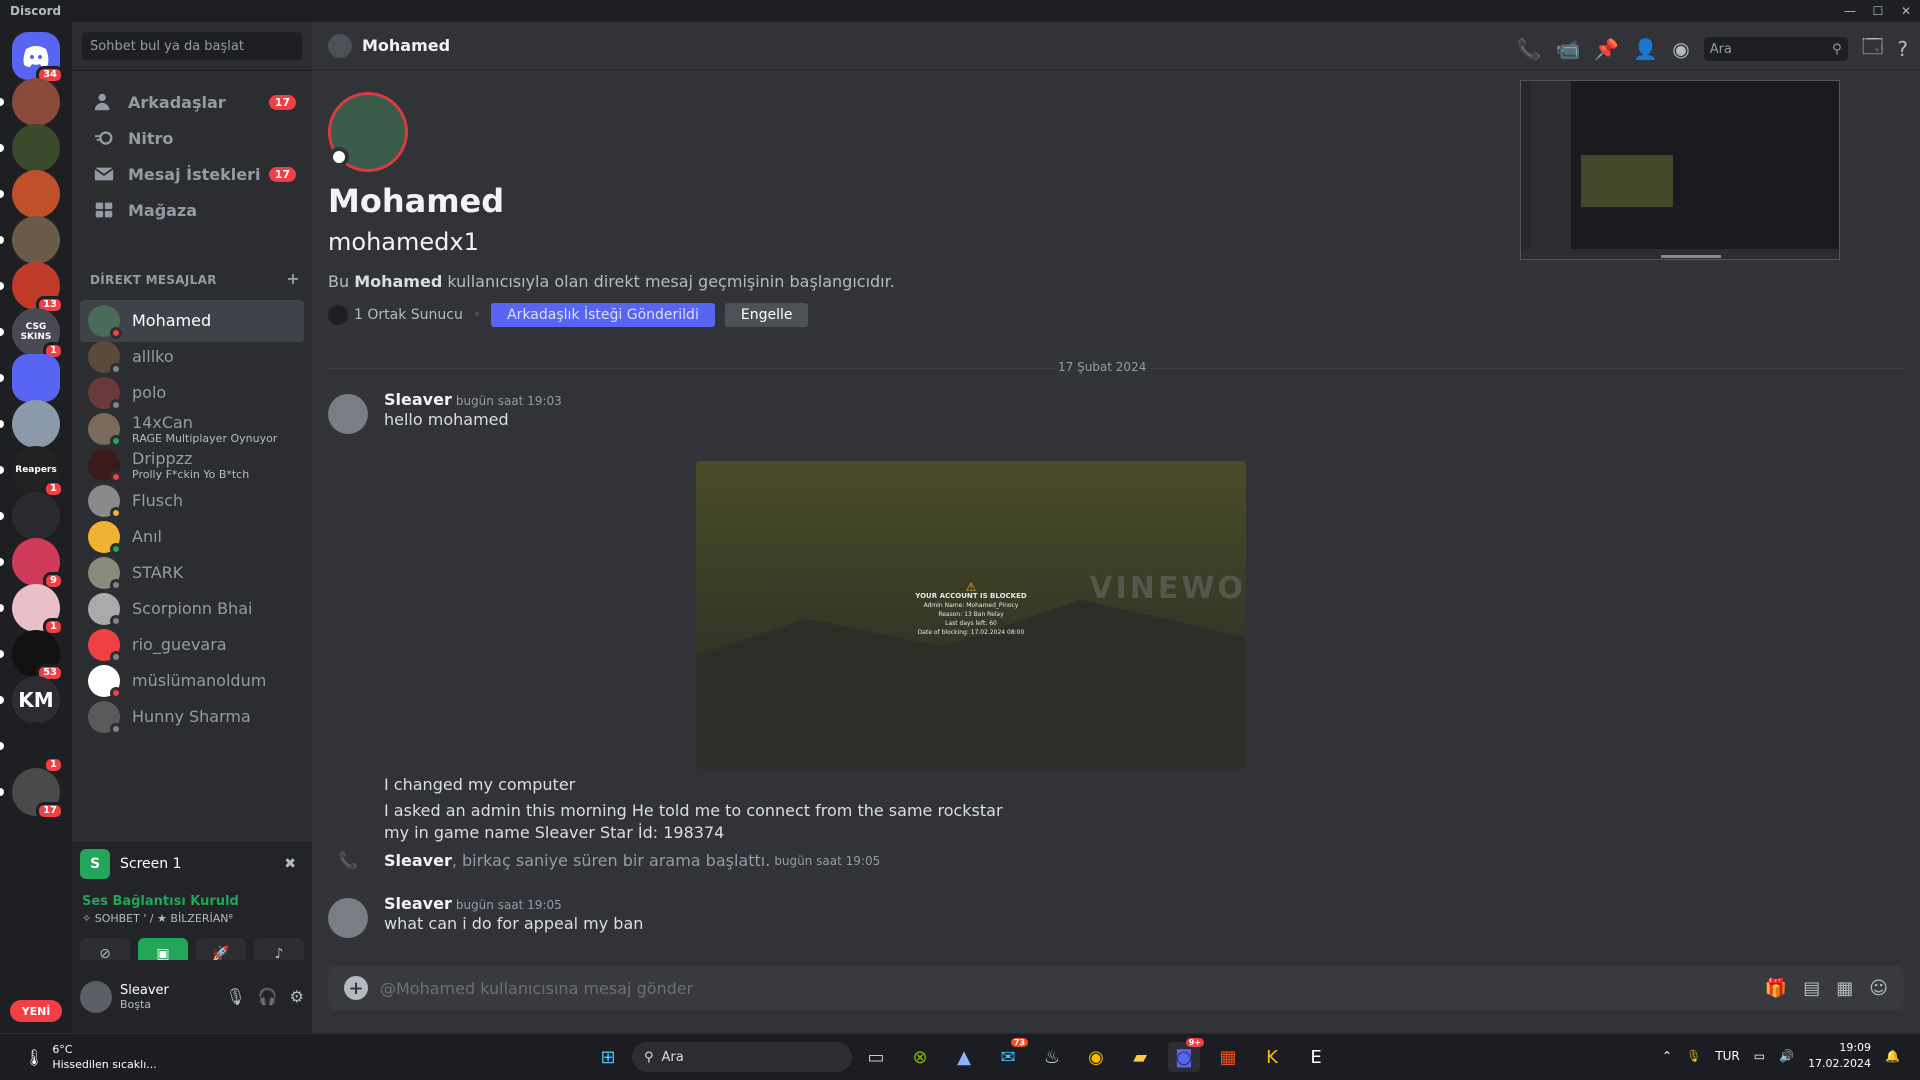 This screenshot has height=1080, width=1920. What do you see at coordinates (1228, 1057) in the screenshot?
I see `store-icon: ▦` at bounding box center [1228, 1057].